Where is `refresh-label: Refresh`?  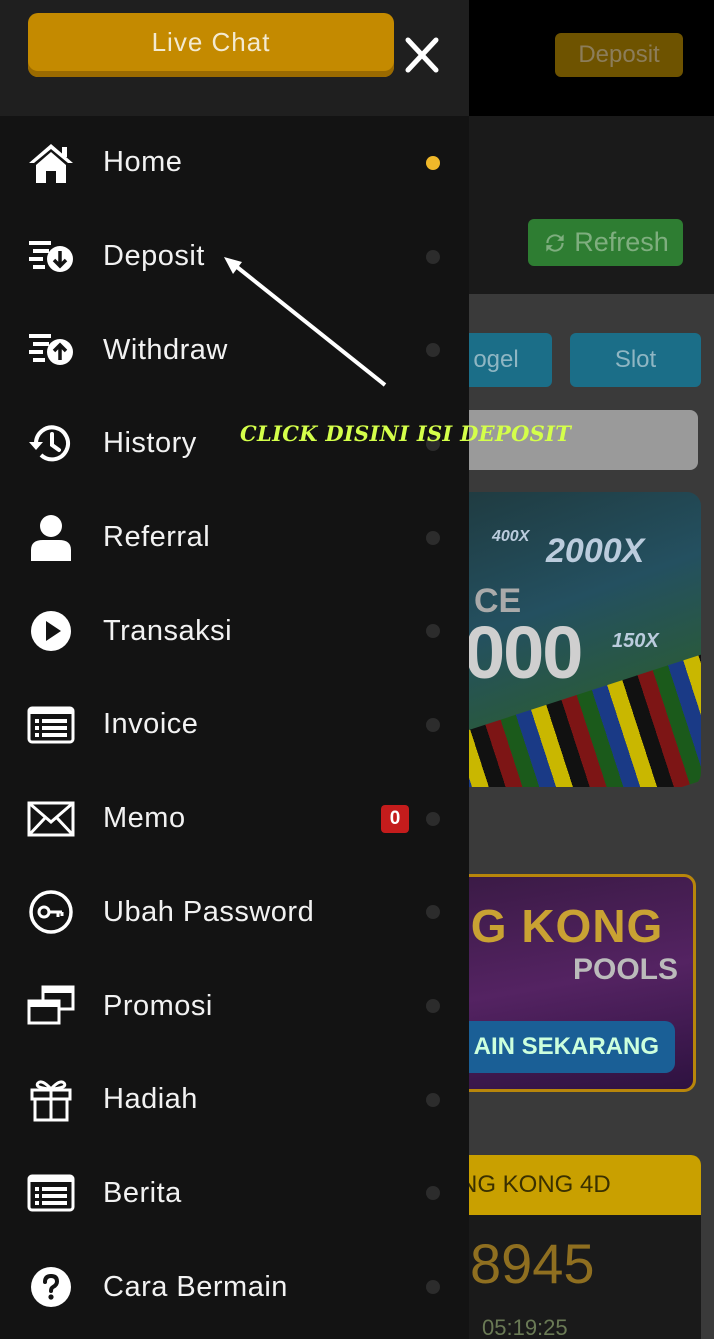 refresh-label: Refresh is located at coordinates (621, 242).